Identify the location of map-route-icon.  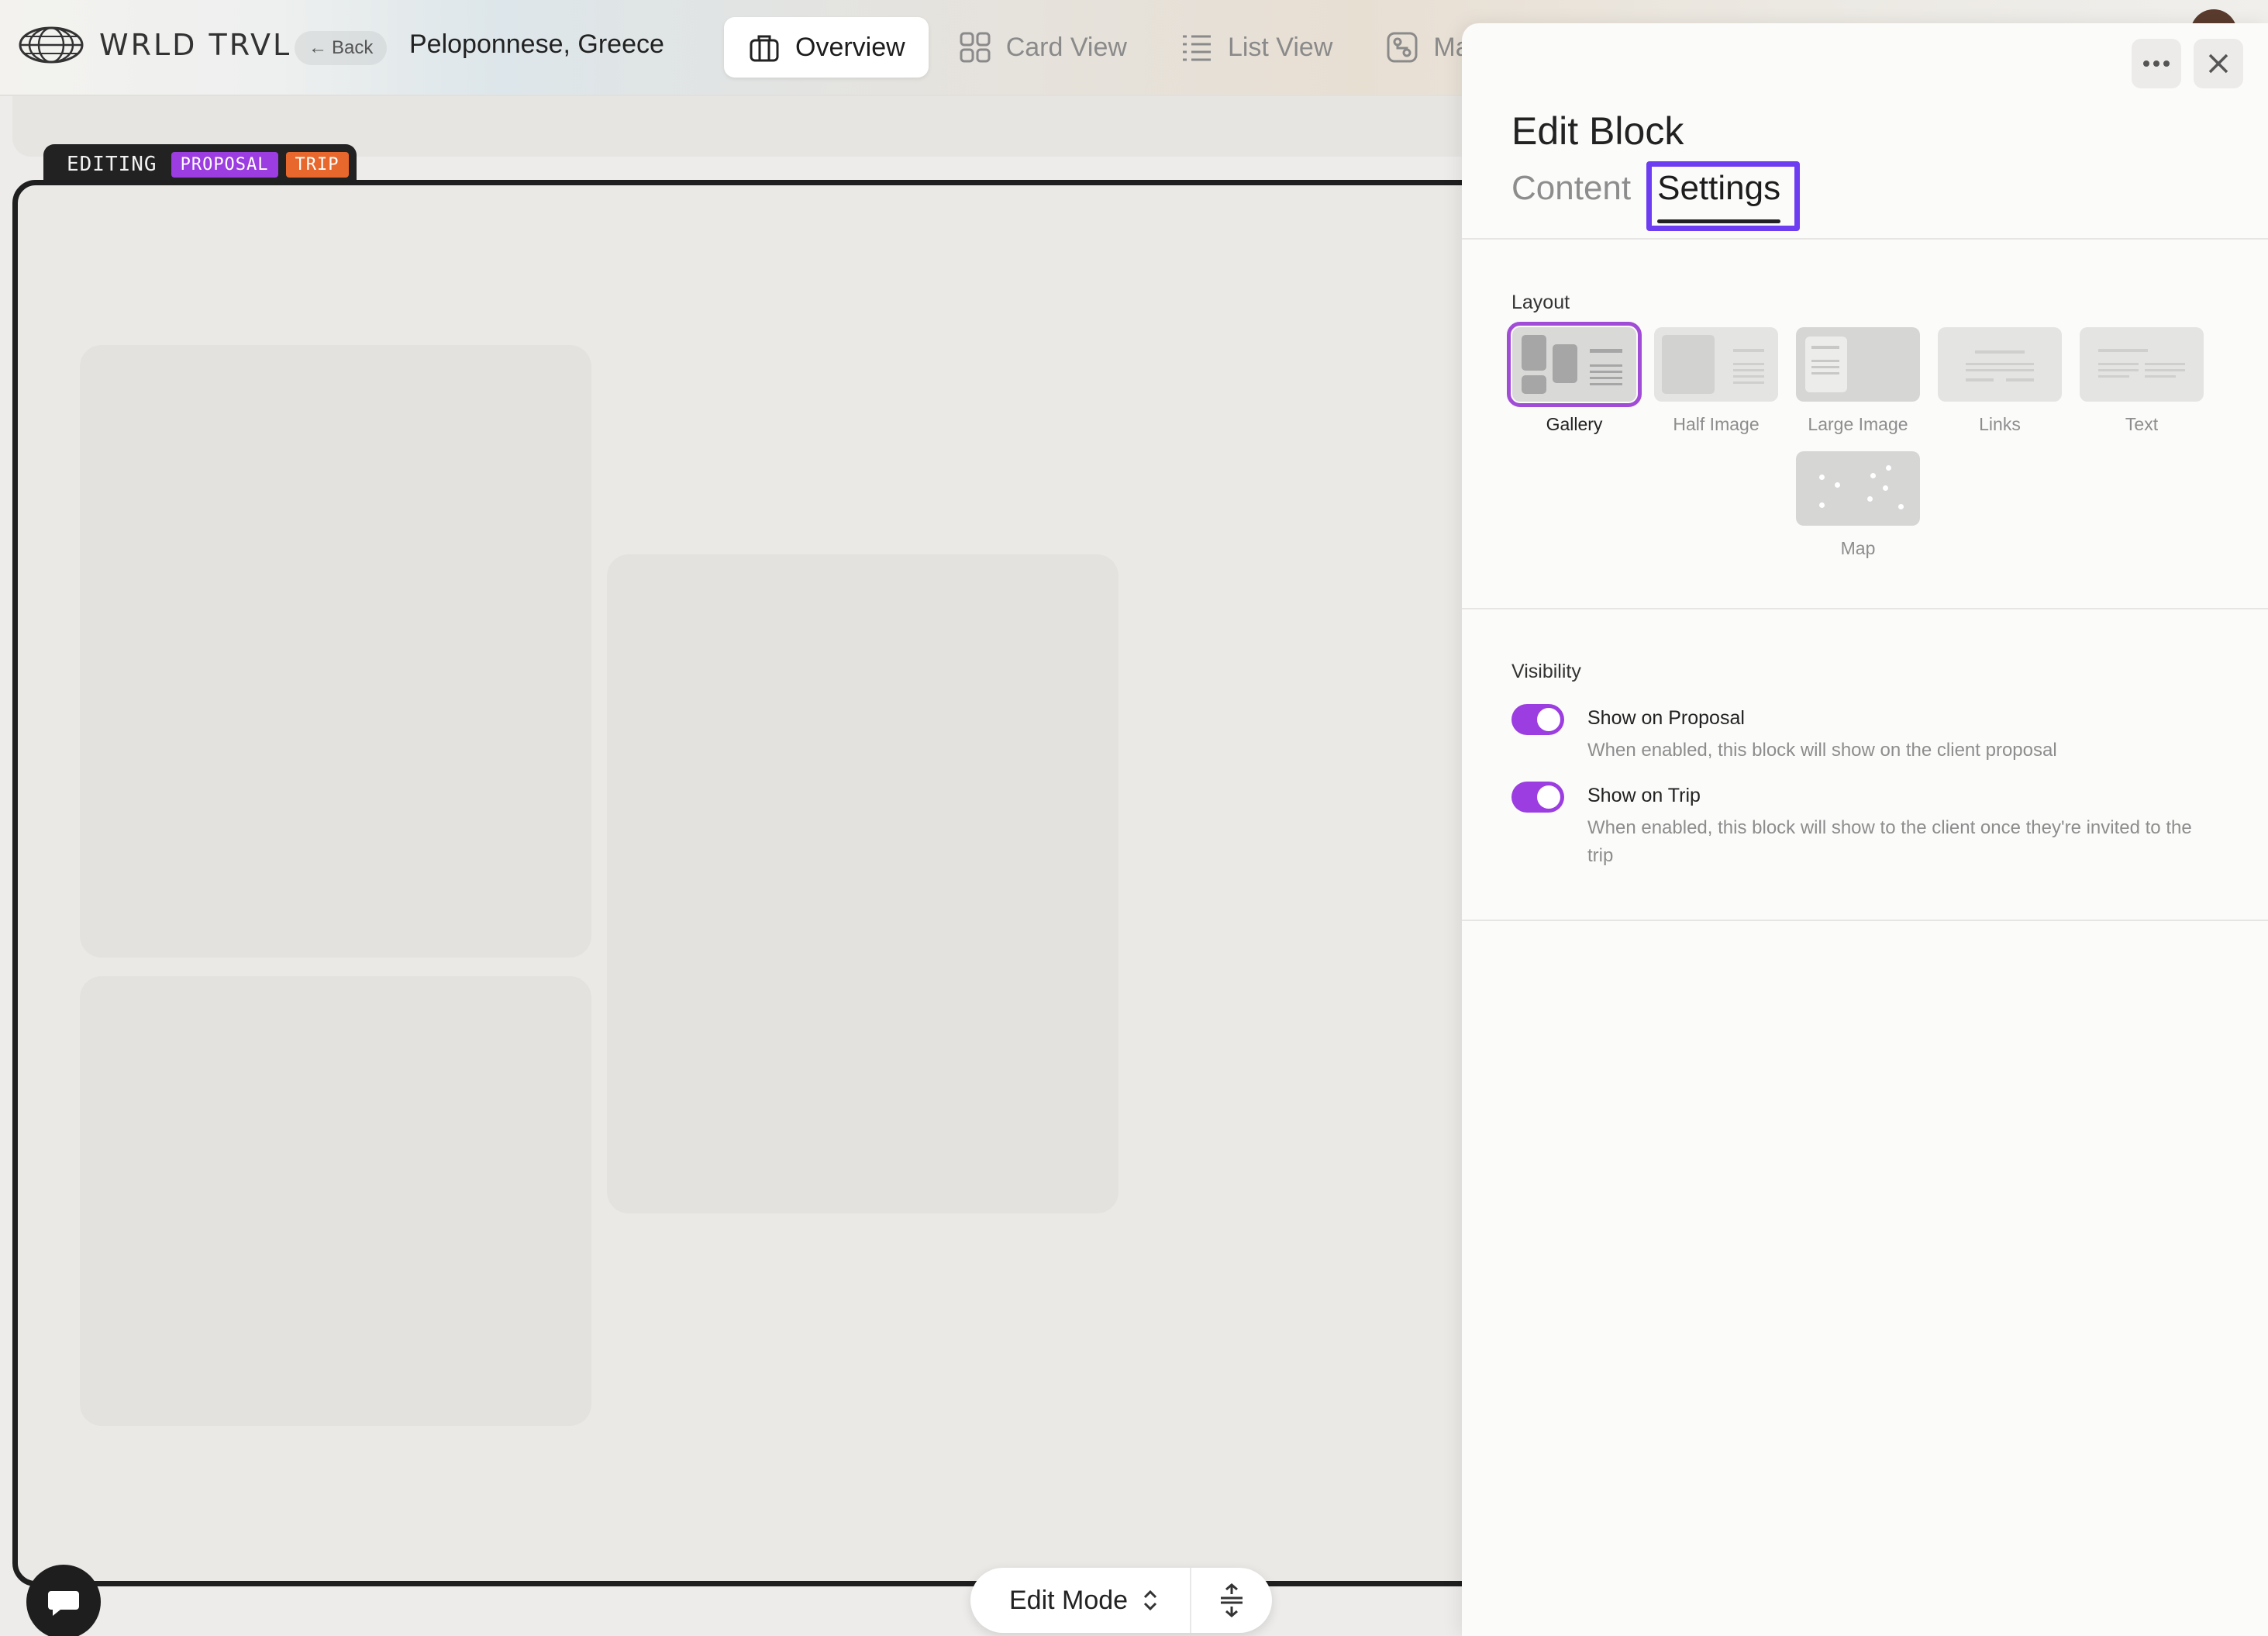
(1402, 47).